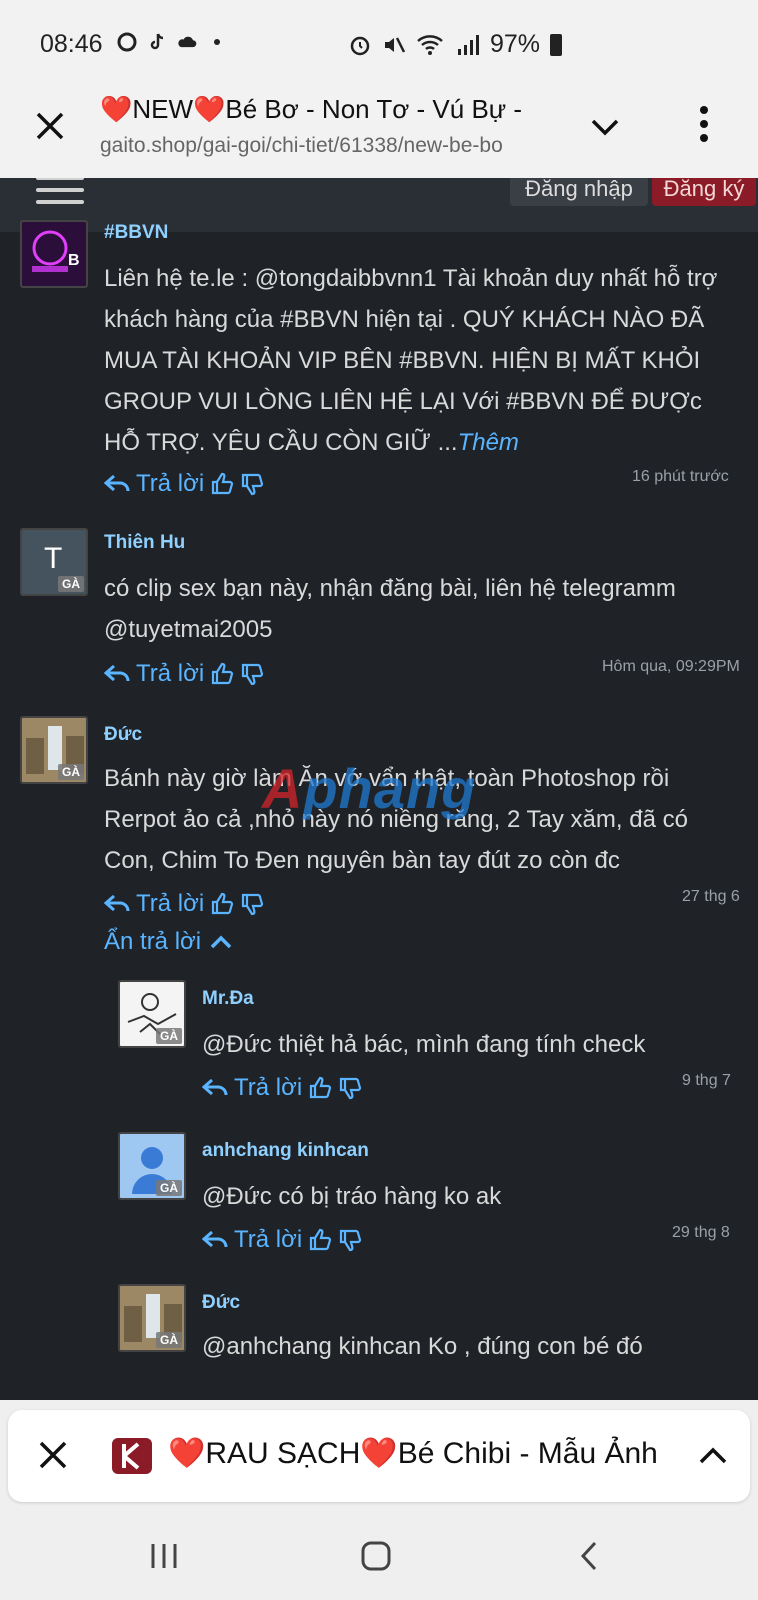 The width and height of the screenshot is (758, 1600). I want to click on status-time: 08:46, so click(71, 44).